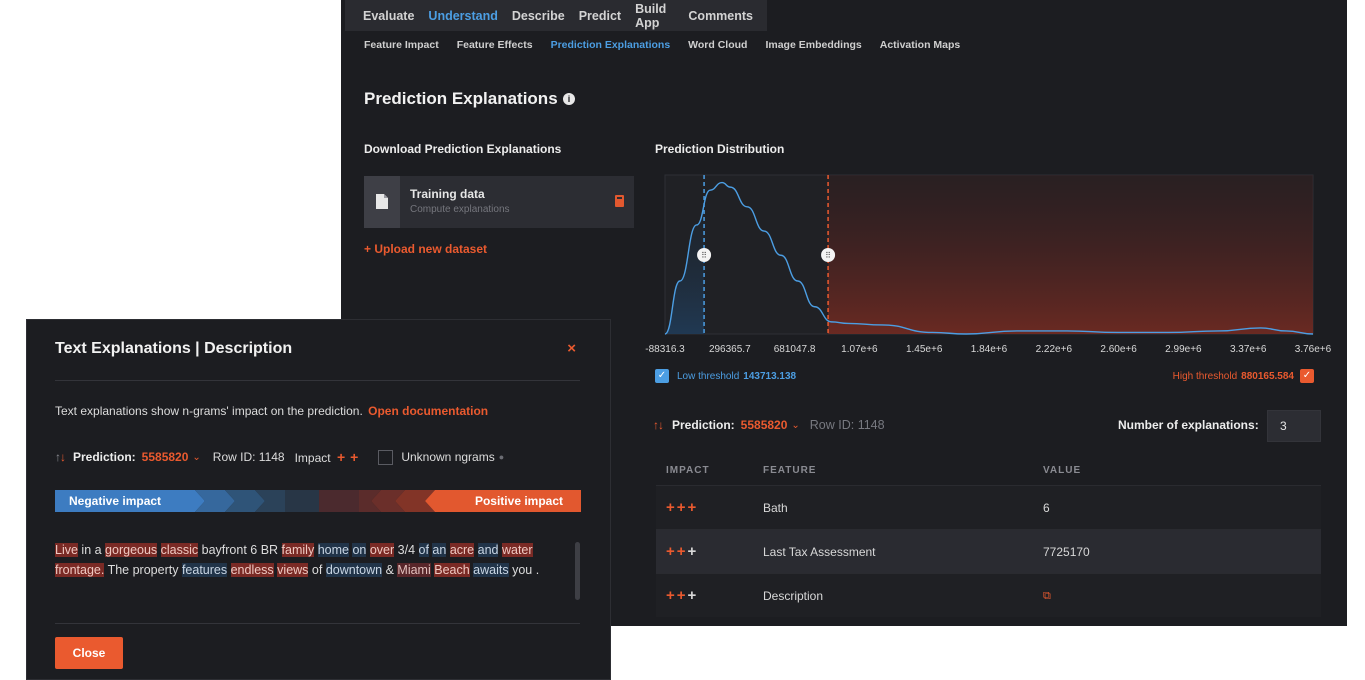 The image size is (1365, 680). Describe the element at coordinates (414, 569) in the screenshot. I see `ngram-token: Miami` at that location.